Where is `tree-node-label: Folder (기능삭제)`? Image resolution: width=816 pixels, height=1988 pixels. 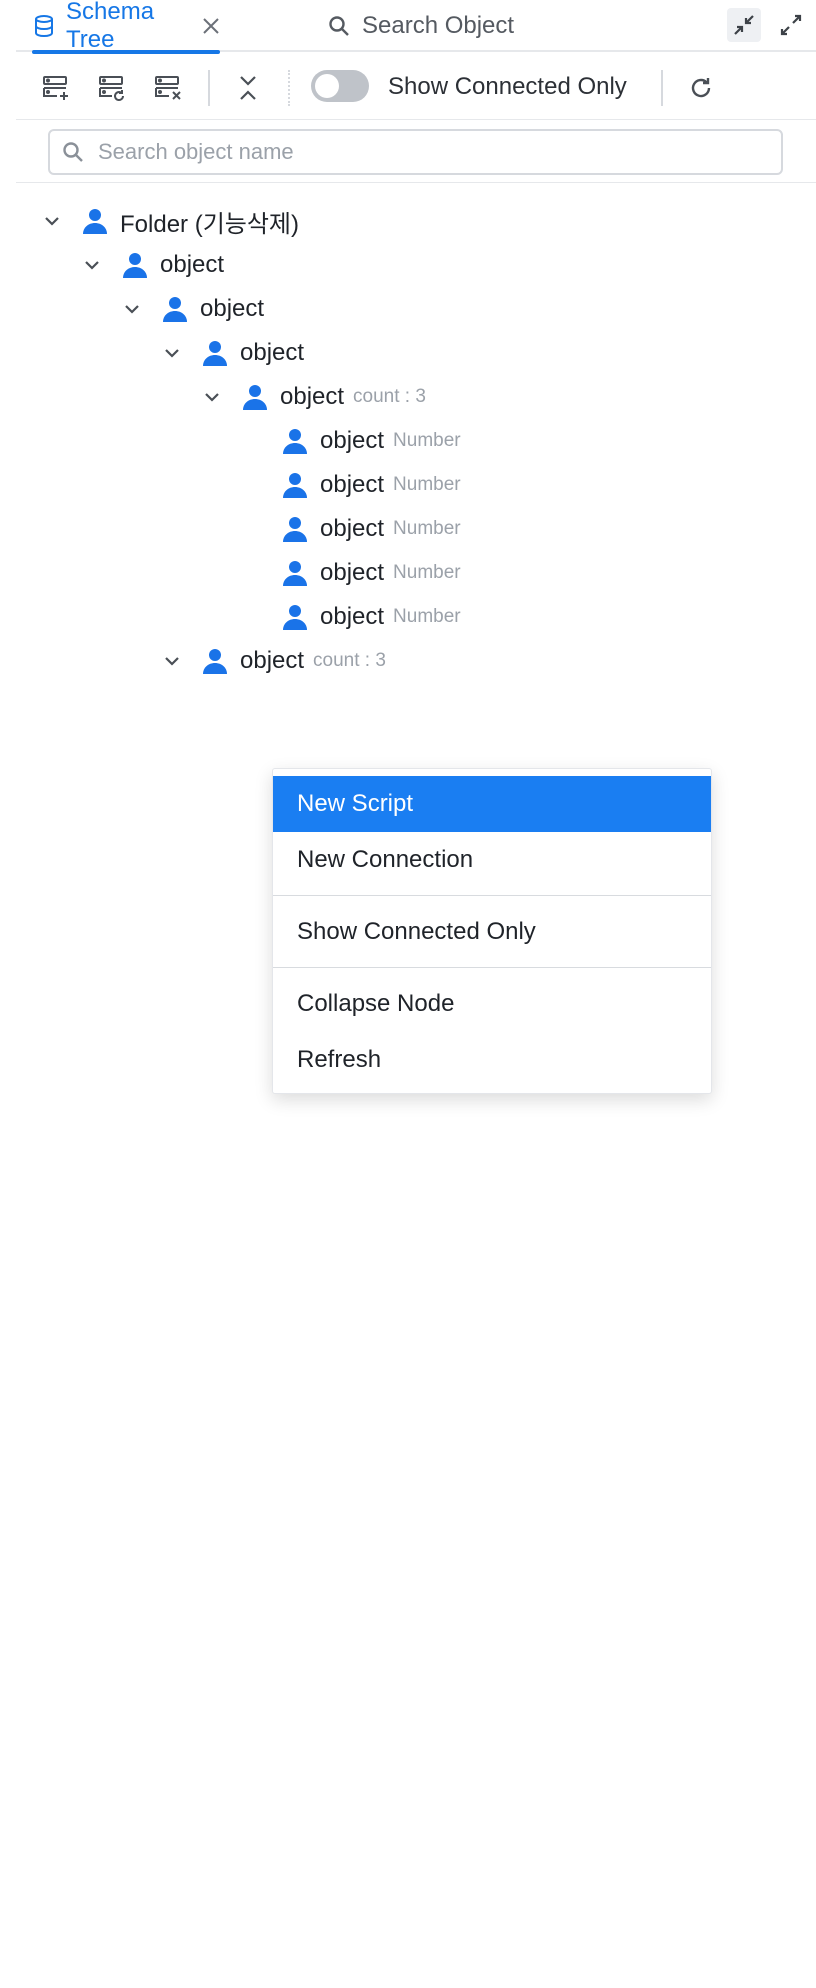 tree-node-label: Folder (기능삭제) is located at coordinates (209, 224).